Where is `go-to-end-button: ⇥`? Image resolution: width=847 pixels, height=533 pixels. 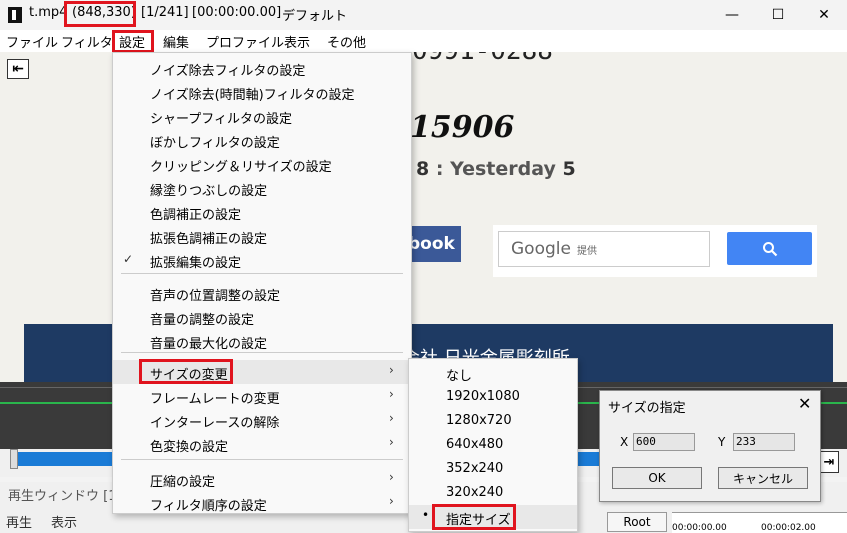 go-to-end-button: ⇥ is located at coordinates (829, 462).